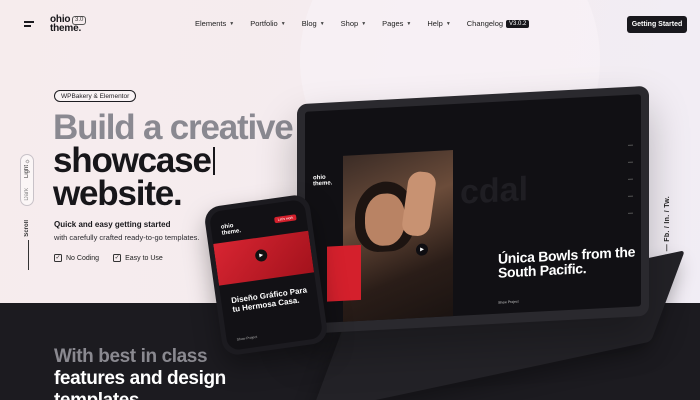 This screenshot has height=400, width=700. I want to click on scroll-label: Scroll, so click(27, 228).